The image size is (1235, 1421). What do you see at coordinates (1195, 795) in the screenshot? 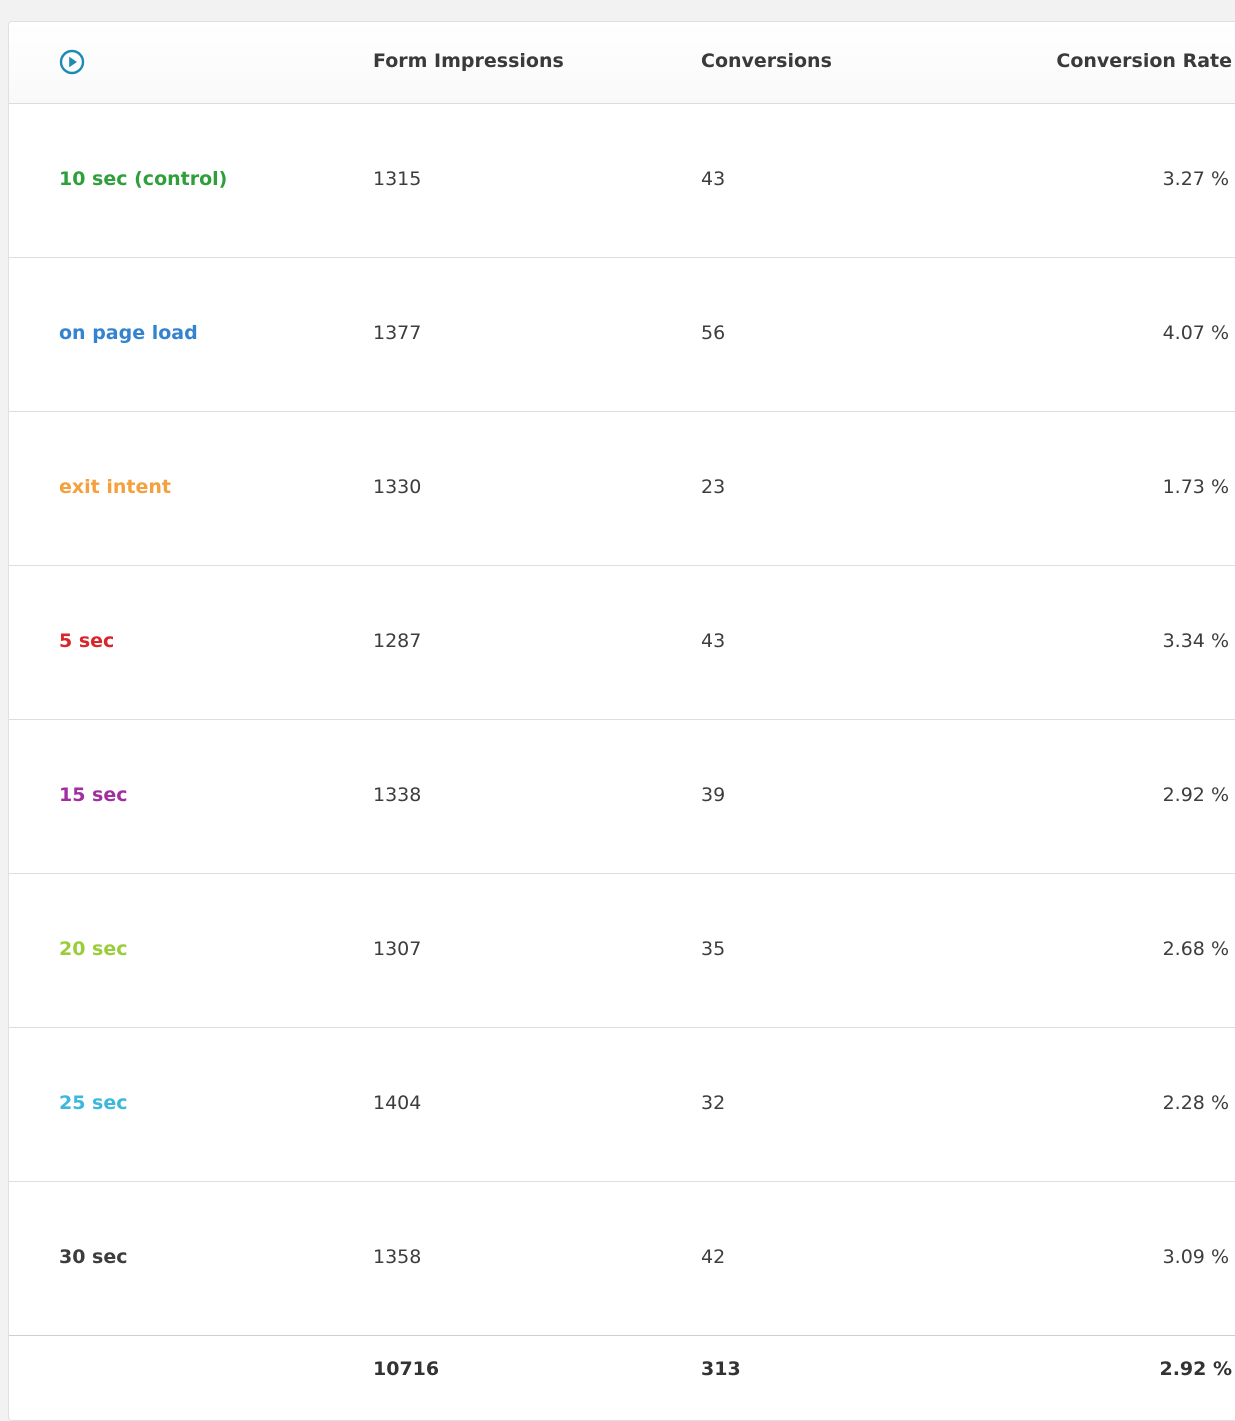
I see `rate-value: 2.92 %` at bounding box center [1195, 795].